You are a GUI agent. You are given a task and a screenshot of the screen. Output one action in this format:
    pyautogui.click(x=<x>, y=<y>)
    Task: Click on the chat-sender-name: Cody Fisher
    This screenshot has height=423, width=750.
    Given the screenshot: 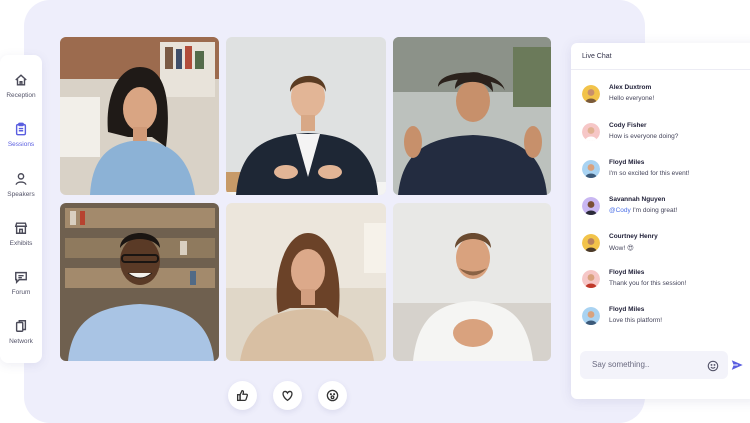 What is the action you would take?
    pyautogui.click(x=628, y=125)
    